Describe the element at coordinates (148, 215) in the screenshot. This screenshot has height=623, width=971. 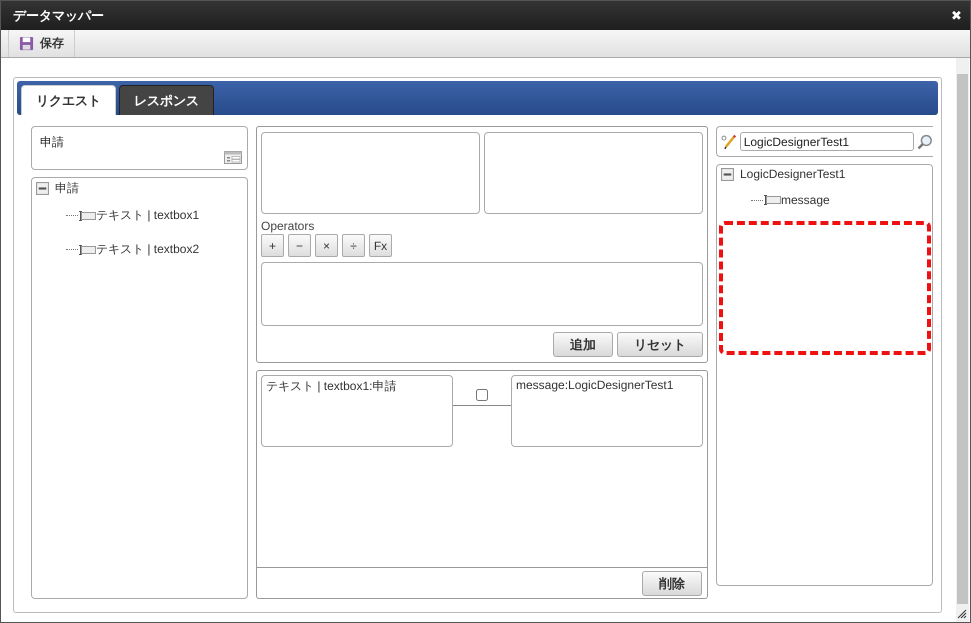
I see `tree-node-label: テキスト | textbox1` at that location.